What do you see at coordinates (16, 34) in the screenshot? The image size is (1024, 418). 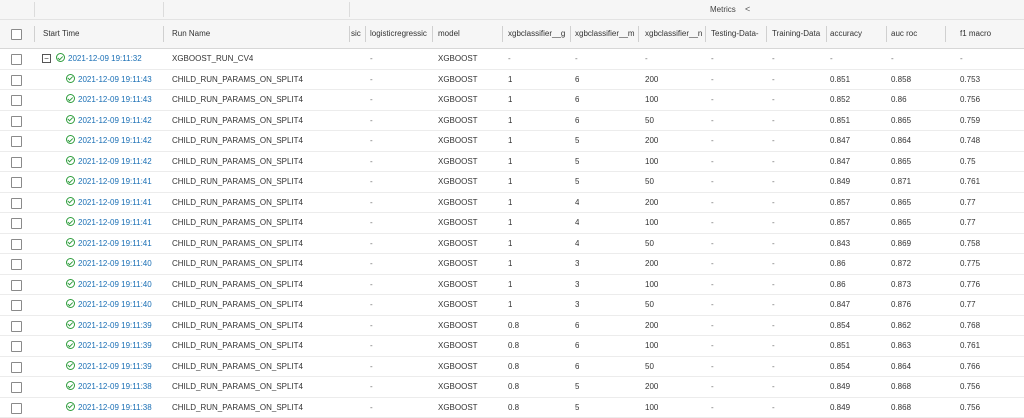 I see `select-all-checkbox` at bounding box center [16, 34].